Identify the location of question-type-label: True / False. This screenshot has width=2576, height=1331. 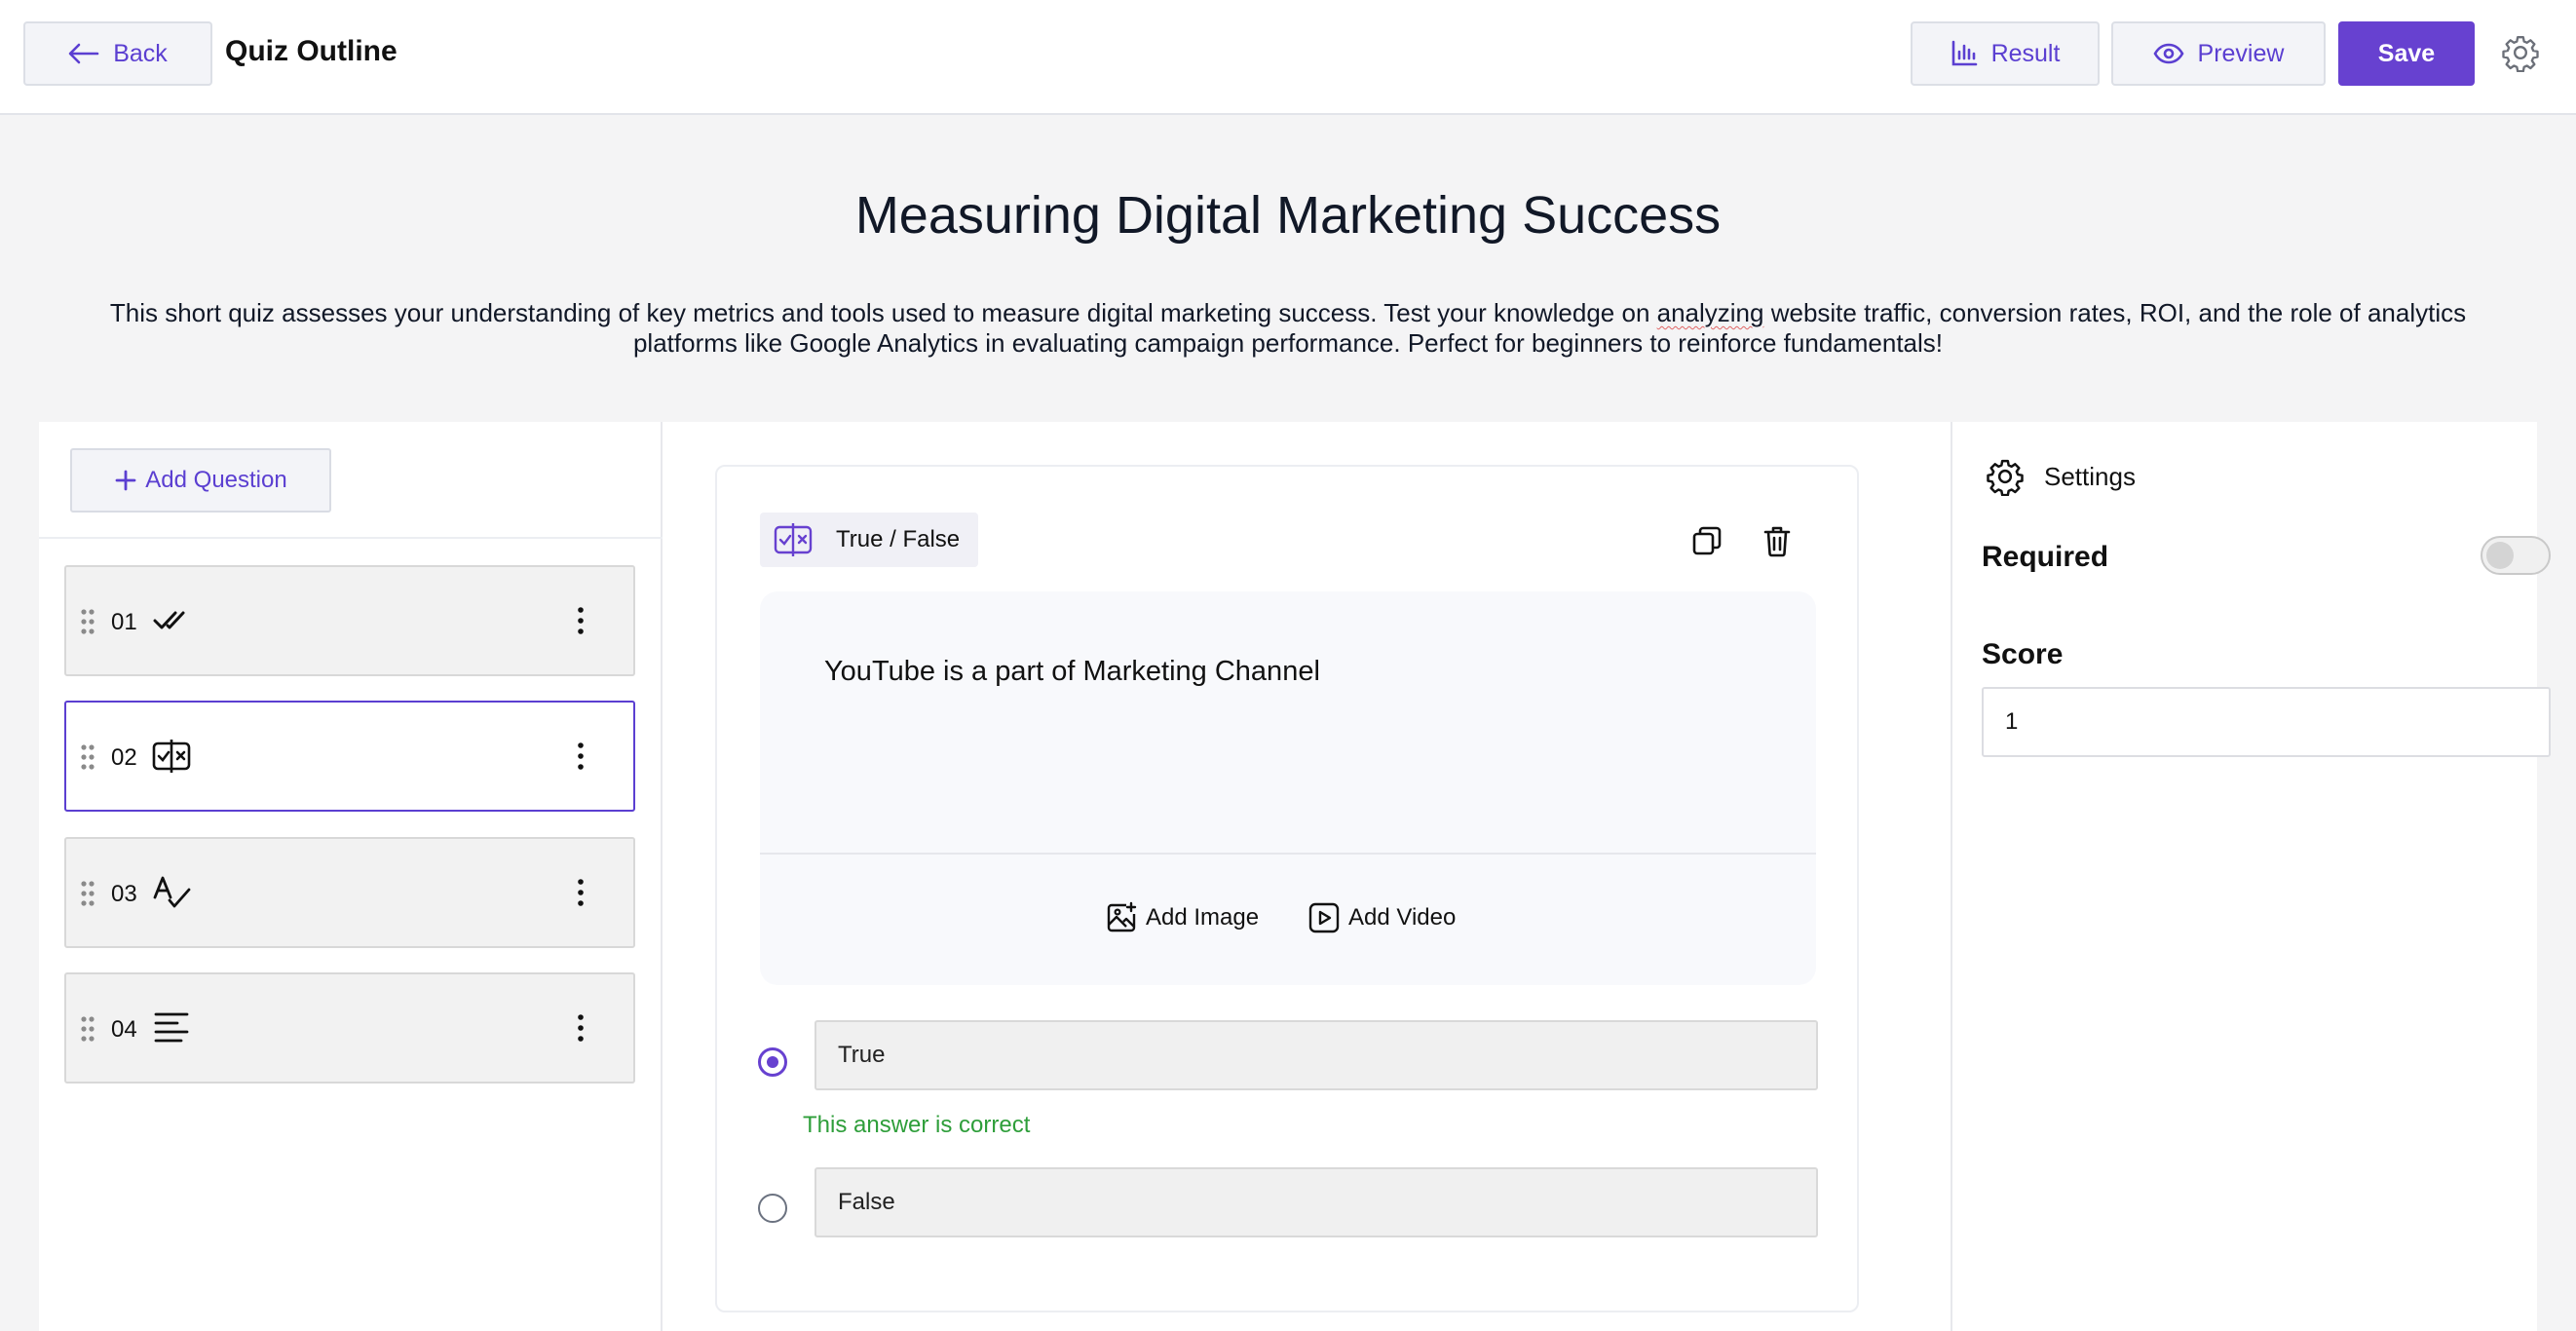
(898, 539).